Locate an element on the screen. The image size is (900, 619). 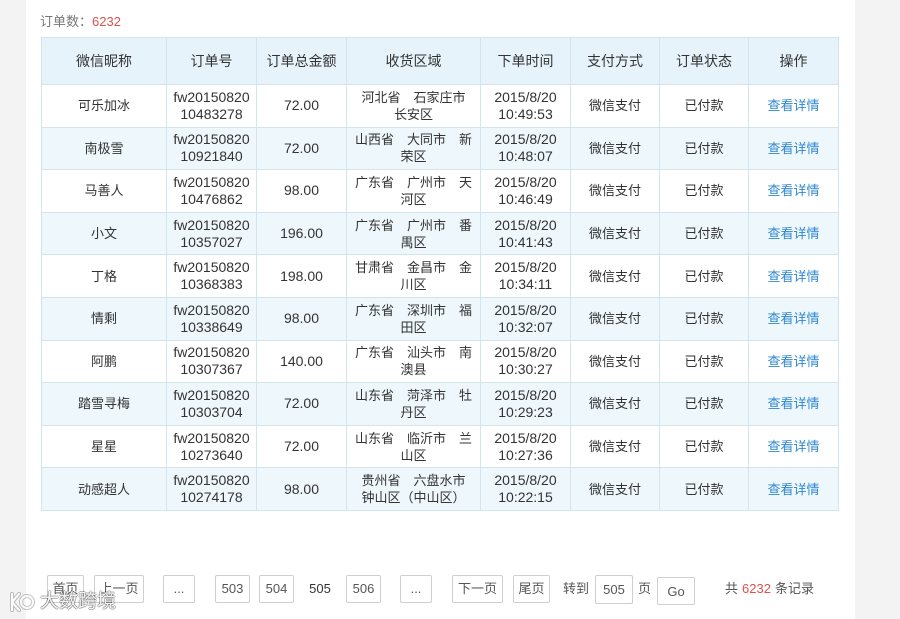
order-time-cell: 2015/8/20 10:49:53 is located at coordinates (525, 106).